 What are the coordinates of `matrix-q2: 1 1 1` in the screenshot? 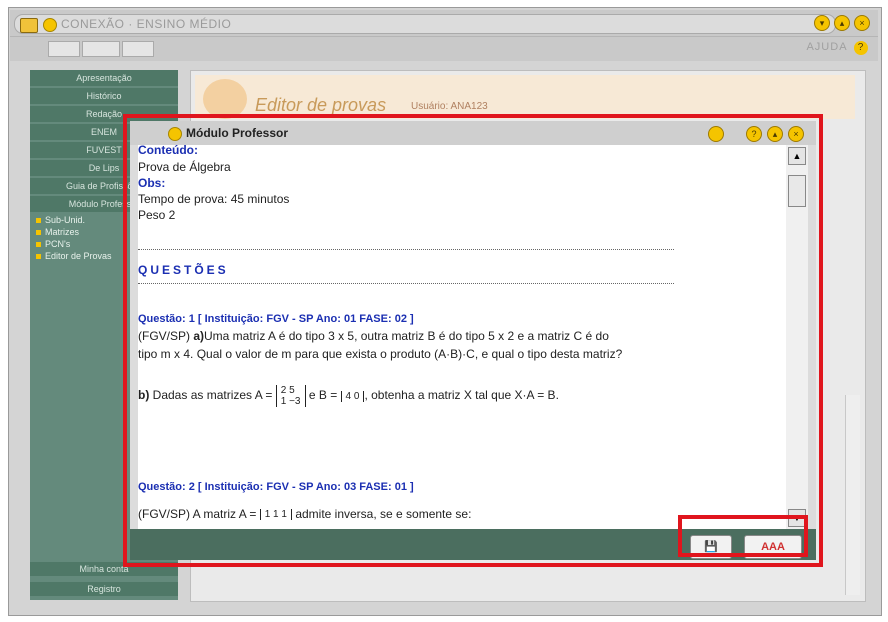 It's located at (275, 515).